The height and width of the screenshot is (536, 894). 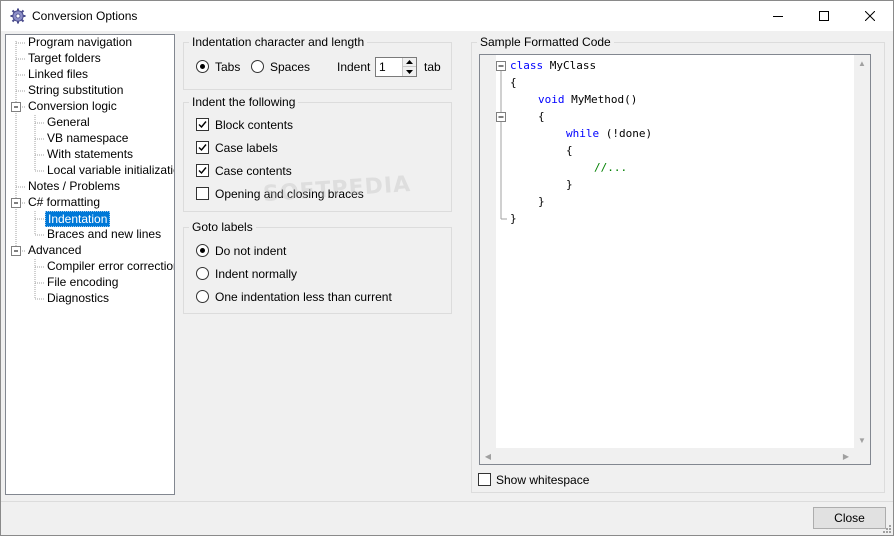 What do you see at coordinates (862, 63) in the screenshot?
I see `scroll-up-arrow-icon: ▲` at bounding box center [862, 63].